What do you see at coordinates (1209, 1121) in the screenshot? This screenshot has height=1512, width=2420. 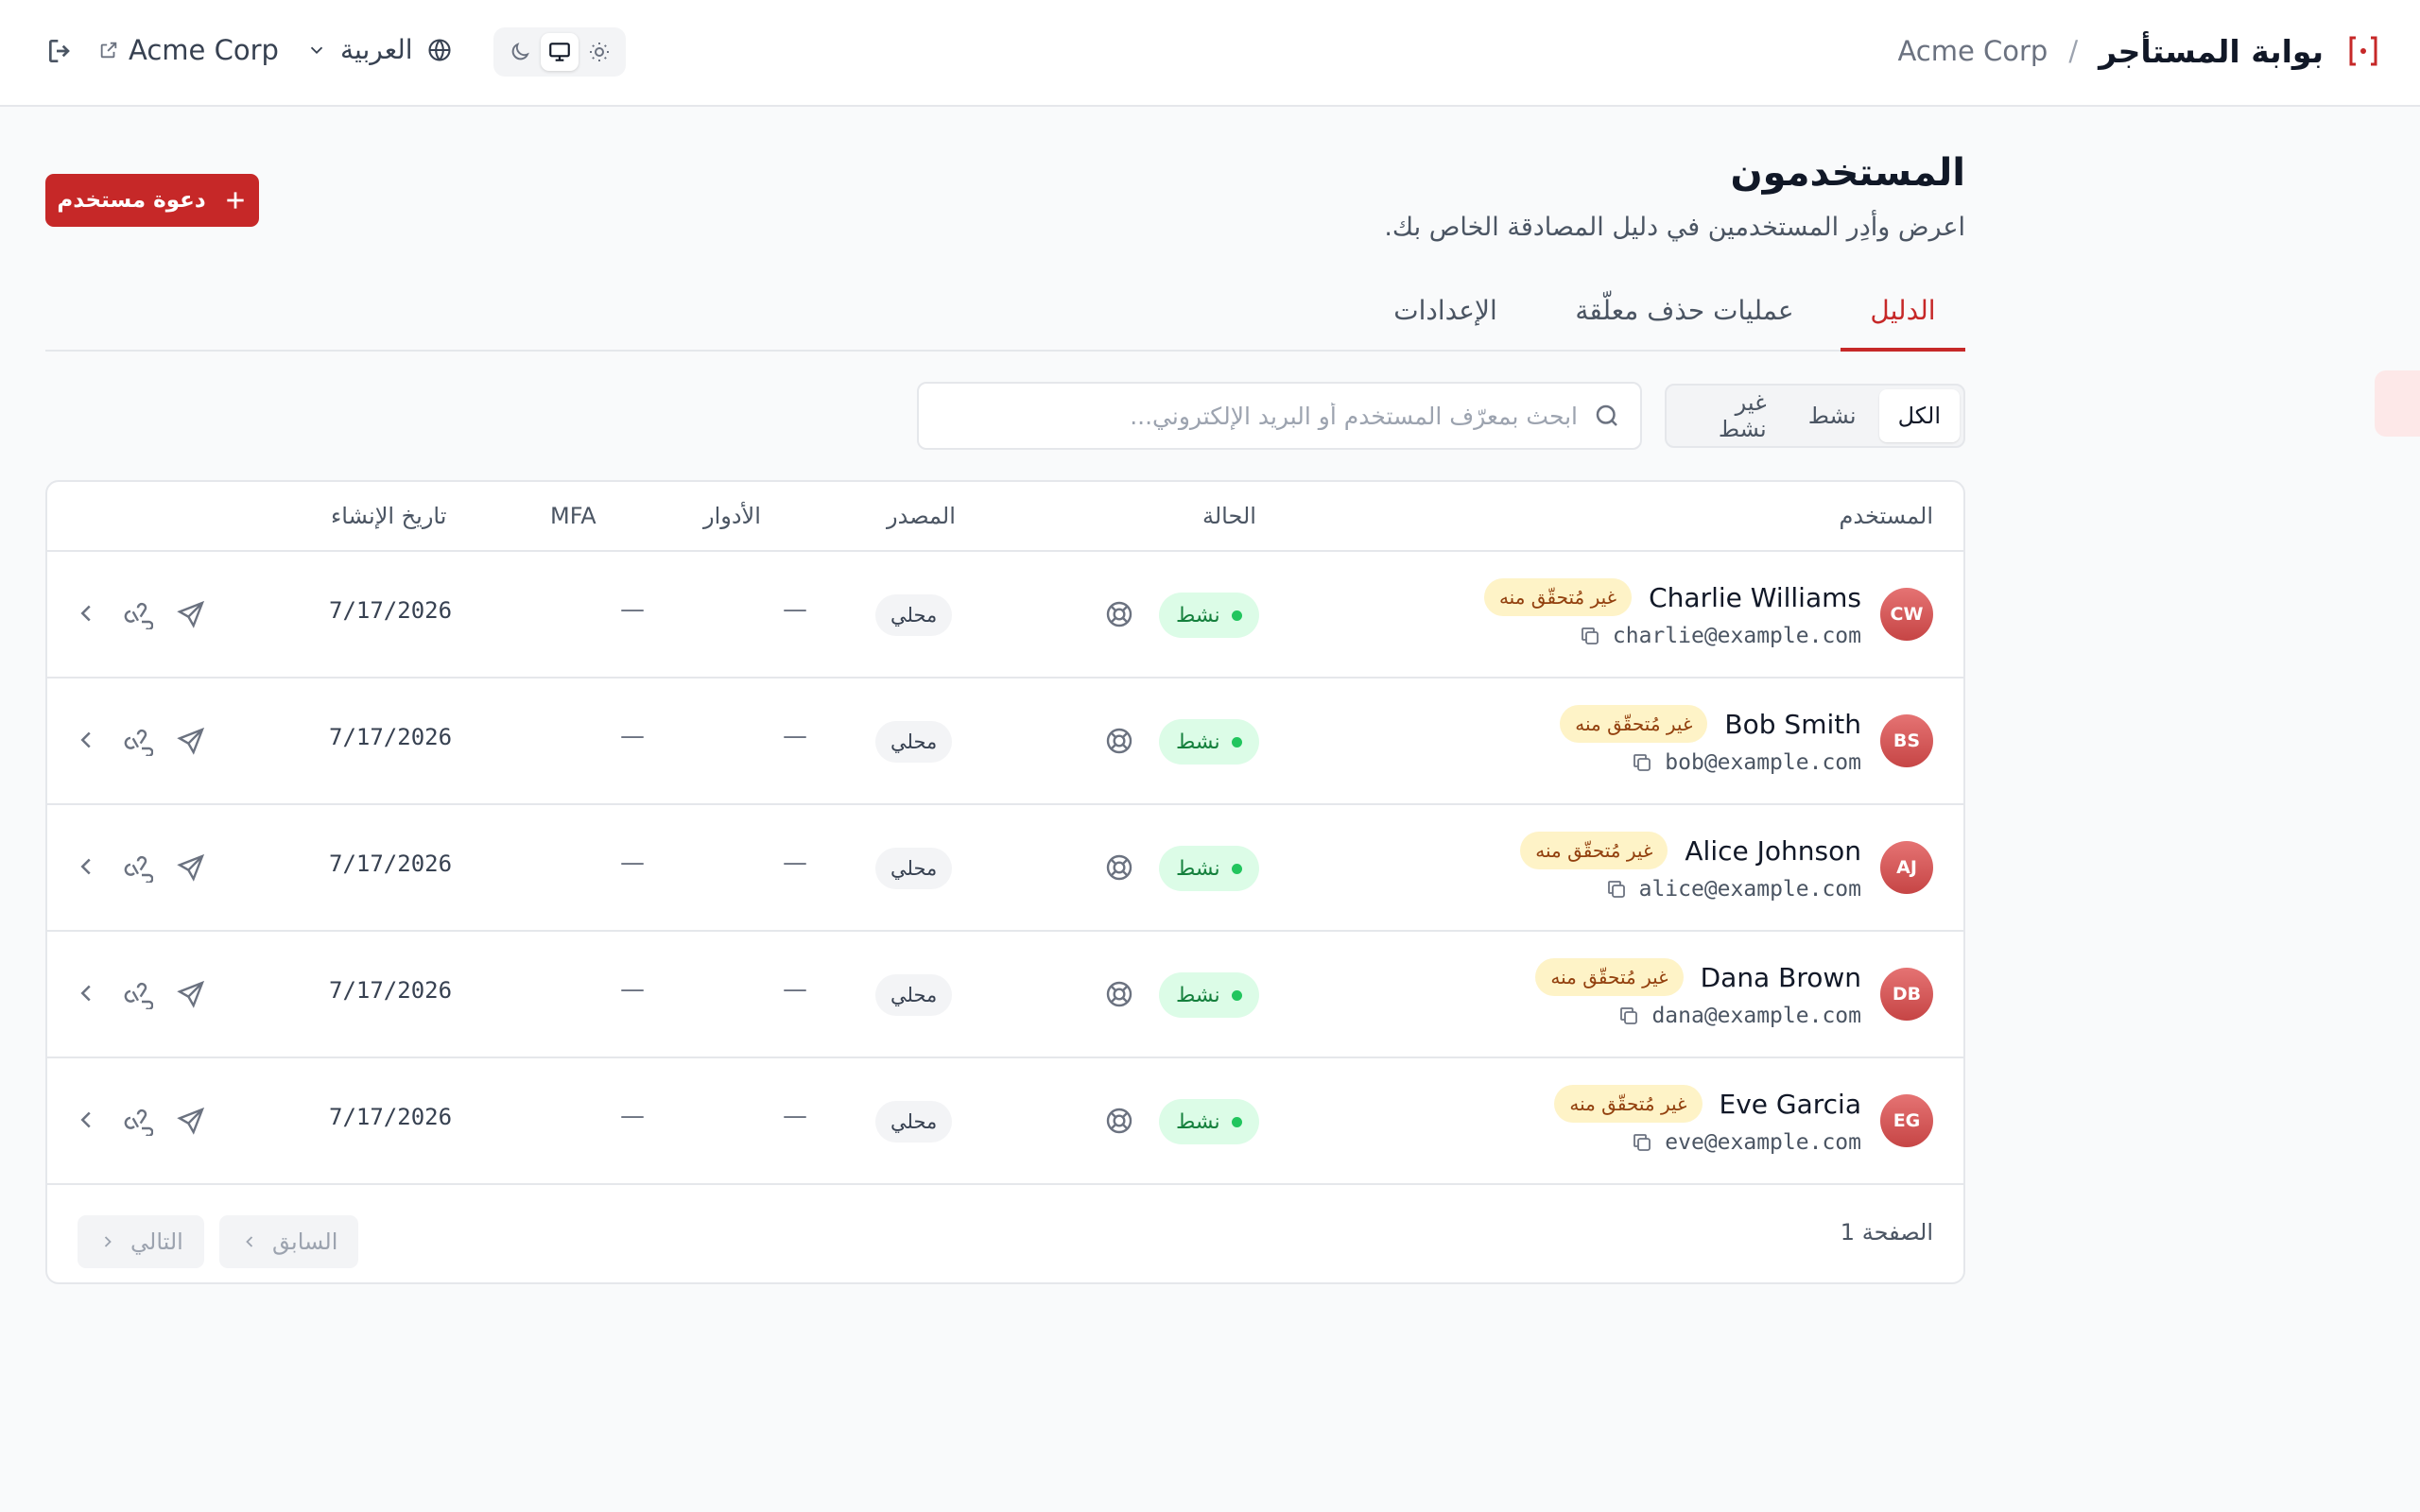 I see `status-badge: نشط` at bounding box center [1209, 1121].